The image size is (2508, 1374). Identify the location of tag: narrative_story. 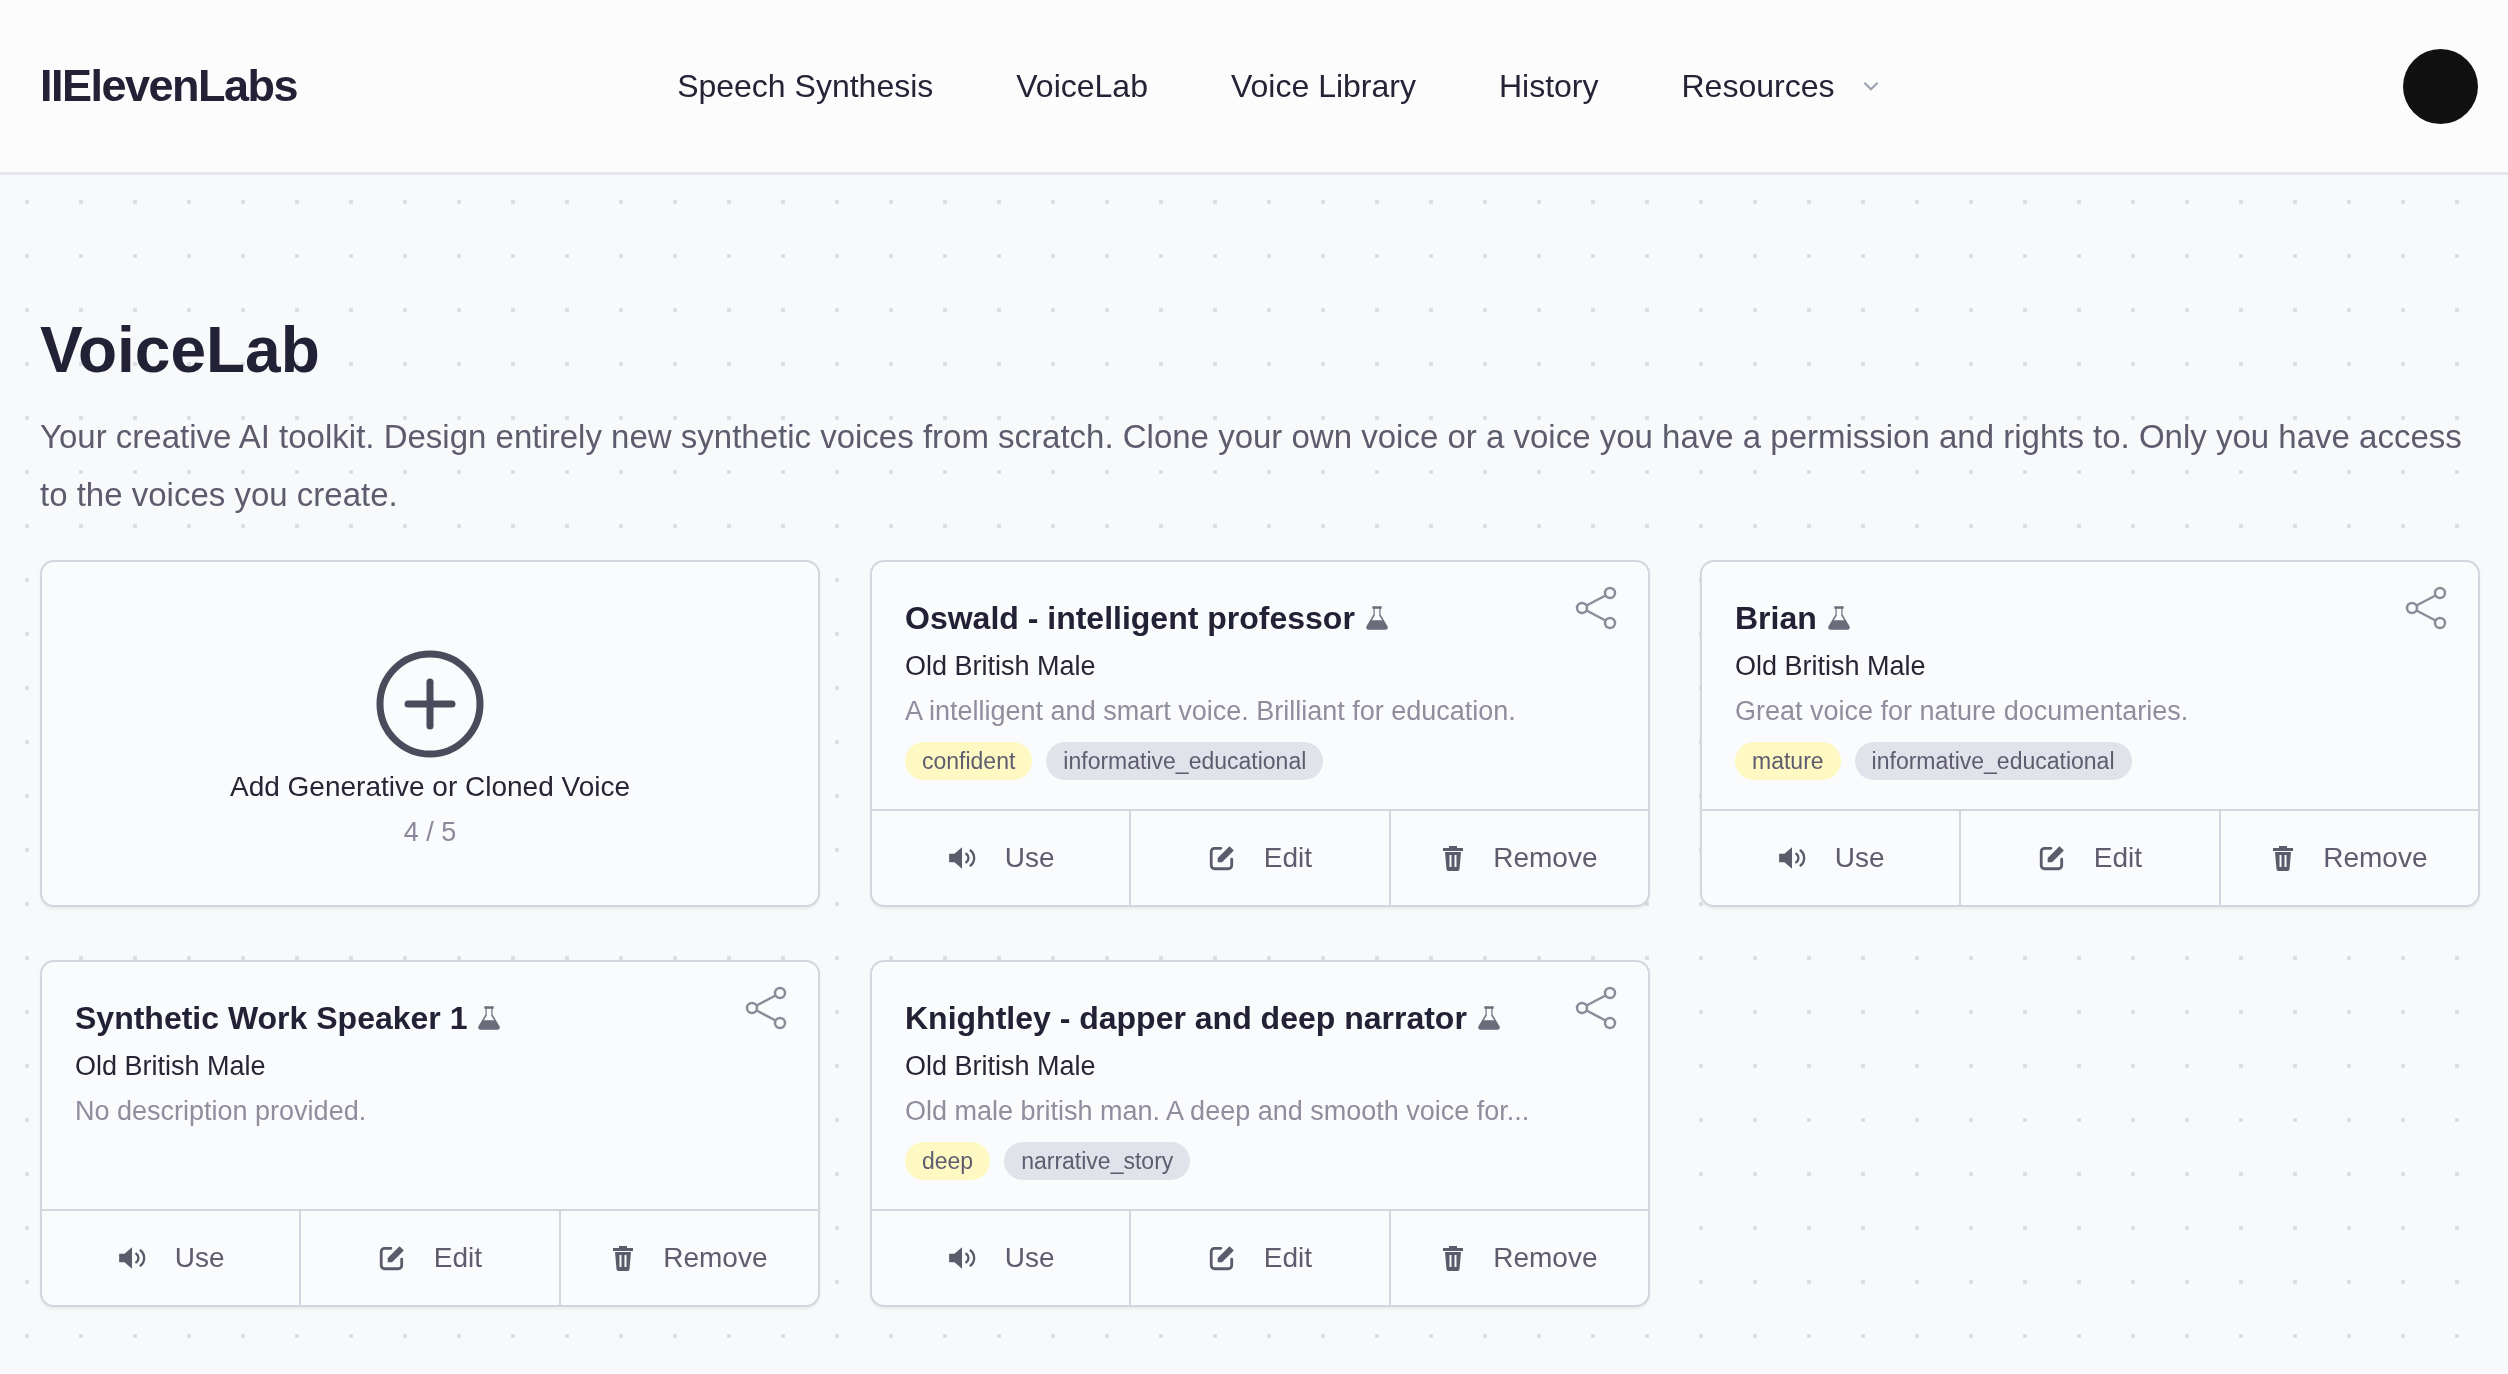
(1097, 1161).